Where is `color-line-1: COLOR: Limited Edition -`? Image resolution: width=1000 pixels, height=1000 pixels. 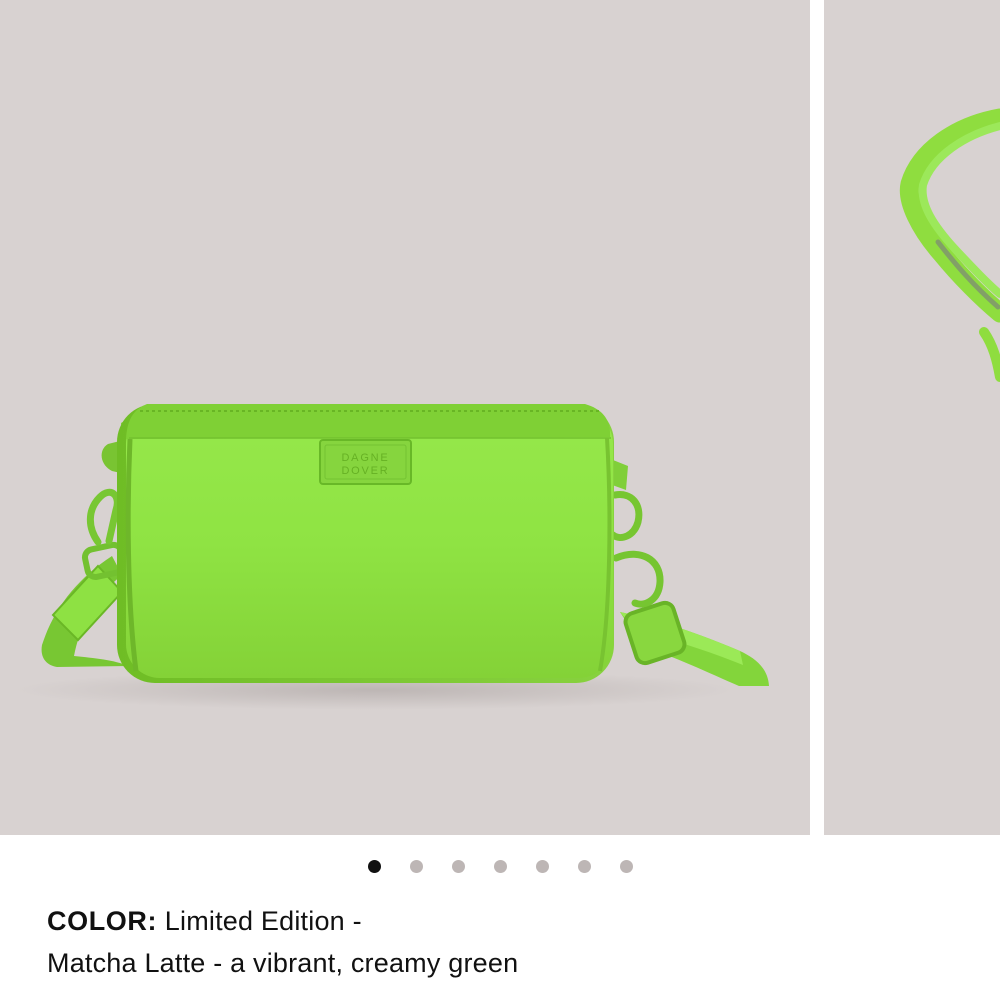
color-line-1: COLOR: Limited Edition - is located at coordinates (327, 921).